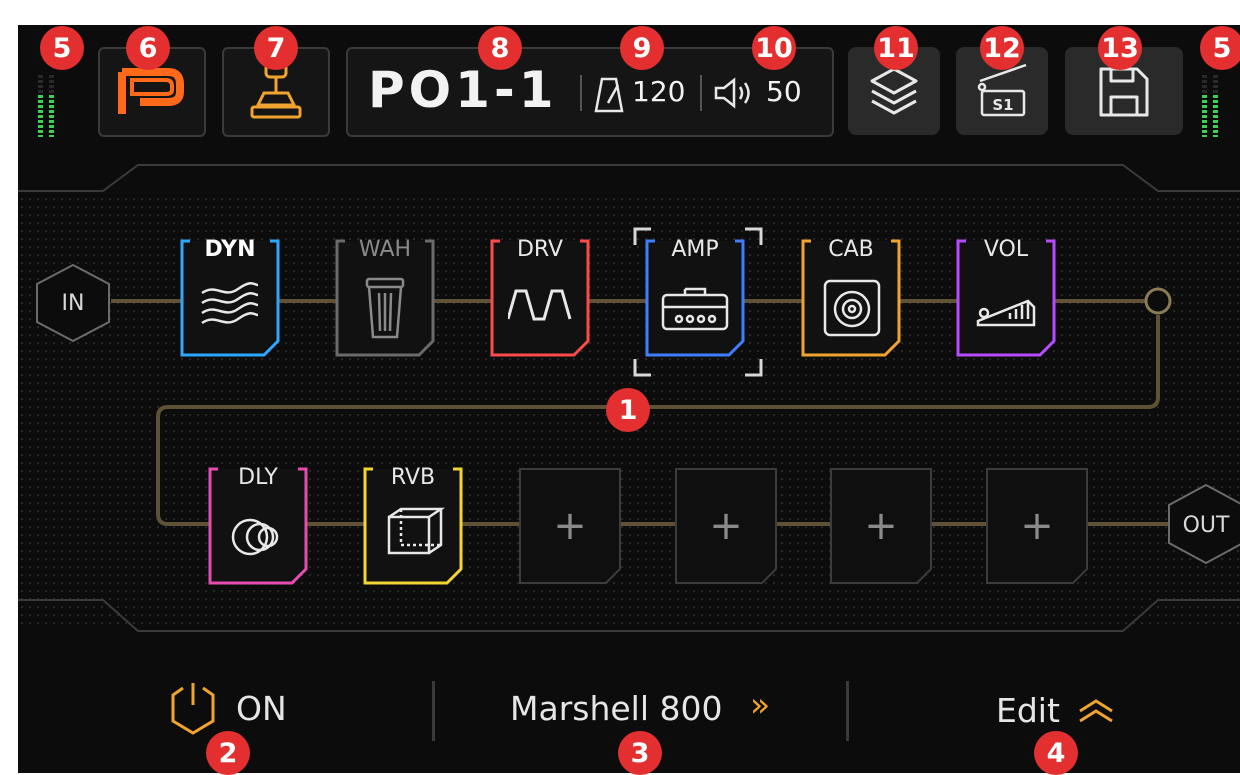  I want to click on block-amp: AMP, so click(698, 302).